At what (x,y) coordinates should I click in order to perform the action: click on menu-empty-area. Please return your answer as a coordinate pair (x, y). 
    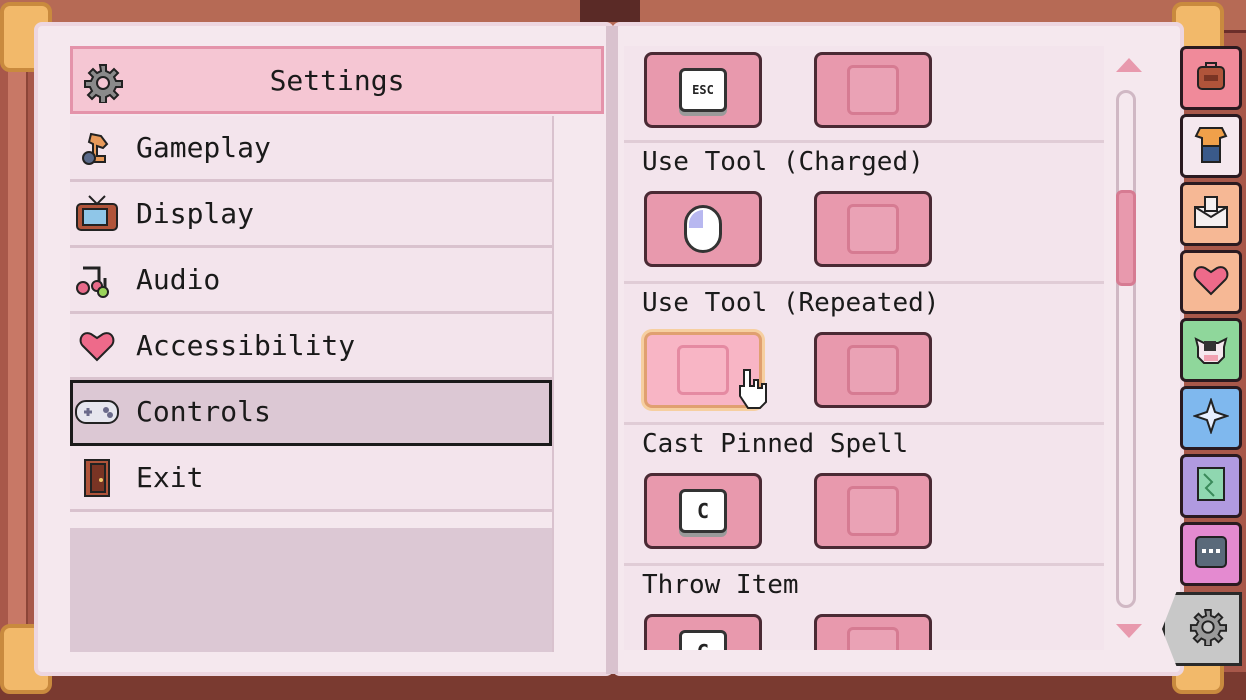
    Looking at the image, I should click on (311, 590).